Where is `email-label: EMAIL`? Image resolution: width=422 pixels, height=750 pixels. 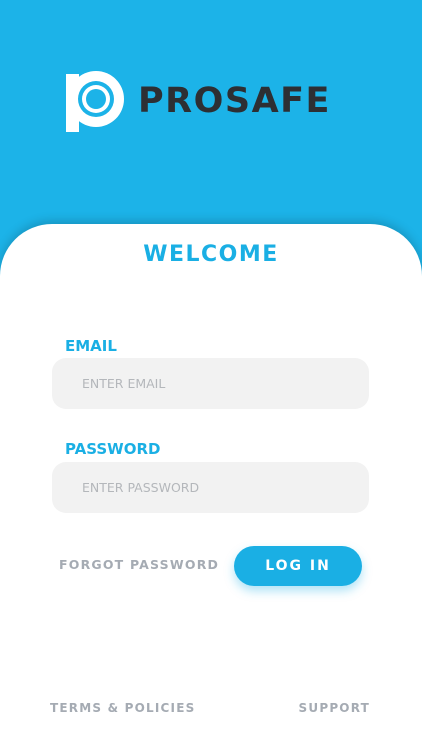 email-label: EMAIL is located at coordinates (91, 346).